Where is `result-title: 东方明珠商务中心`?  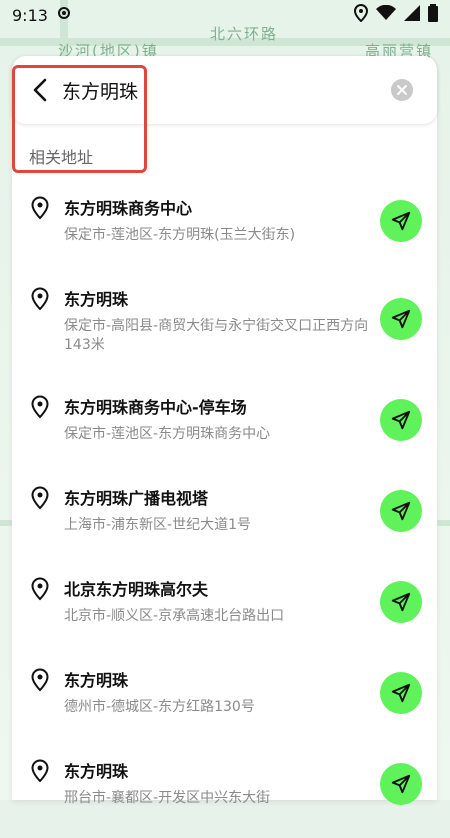
result-title: 东方明珠商务中心 is located at coordinates (128, 208).